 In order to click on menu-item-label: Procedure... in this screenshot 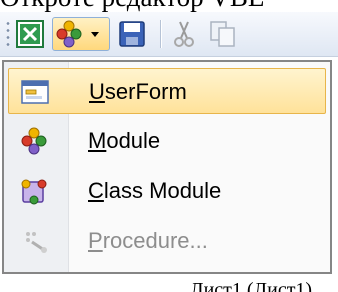, I will do `click(148, 240)`.